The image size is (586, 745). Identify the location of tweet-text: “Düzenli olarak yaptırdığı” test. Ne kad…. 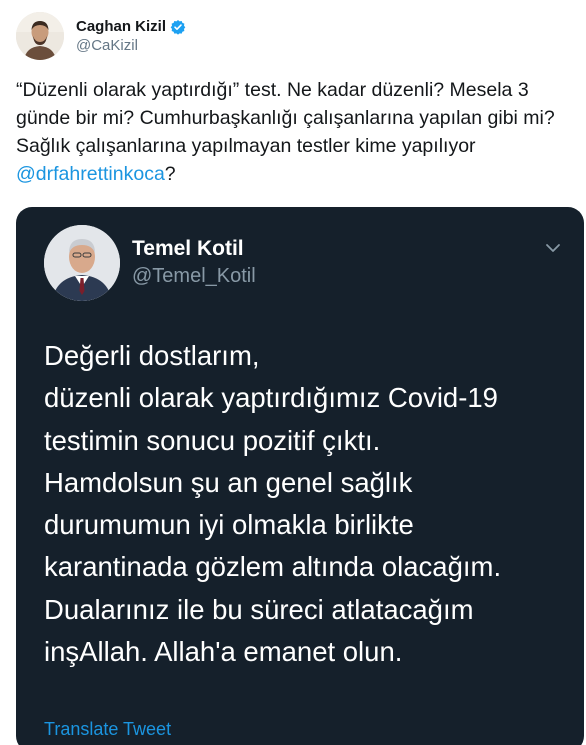
(296, 132).